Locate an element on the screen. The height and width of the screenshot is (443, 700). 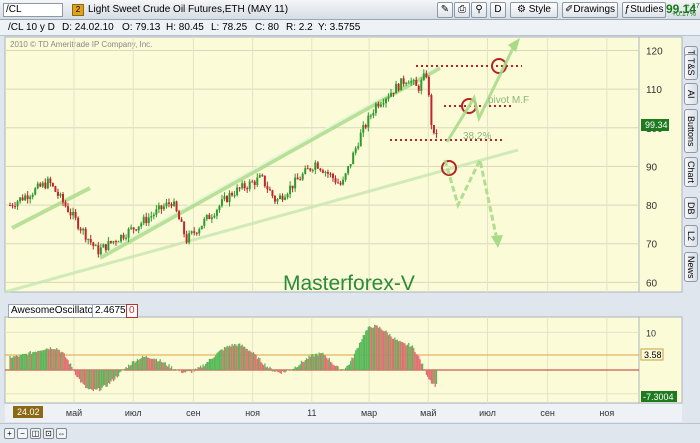
oscillator-zero: 0 is located at coordinates (132, 311).